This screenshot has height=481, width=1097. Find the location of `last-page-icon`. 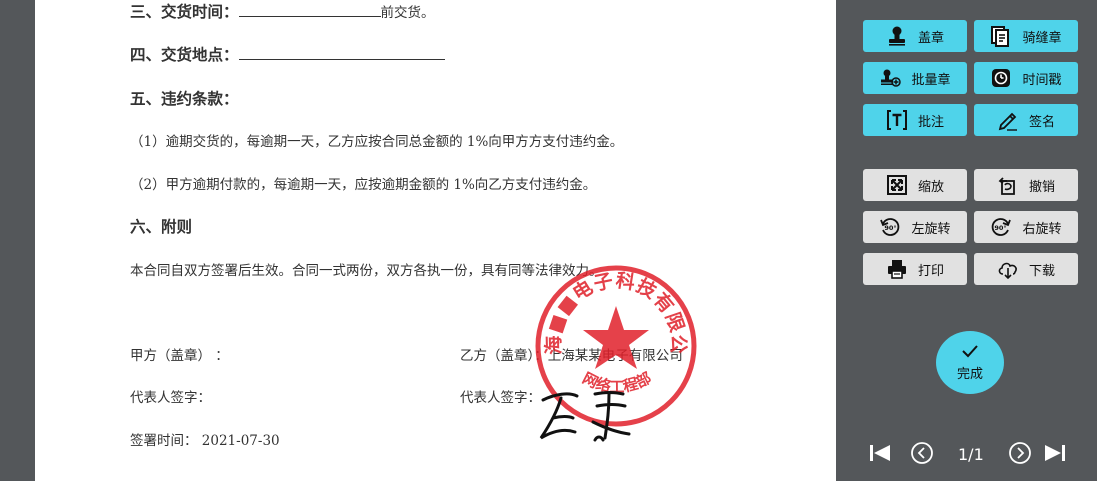

last-page-icon is located at coordinates (1055, 453).